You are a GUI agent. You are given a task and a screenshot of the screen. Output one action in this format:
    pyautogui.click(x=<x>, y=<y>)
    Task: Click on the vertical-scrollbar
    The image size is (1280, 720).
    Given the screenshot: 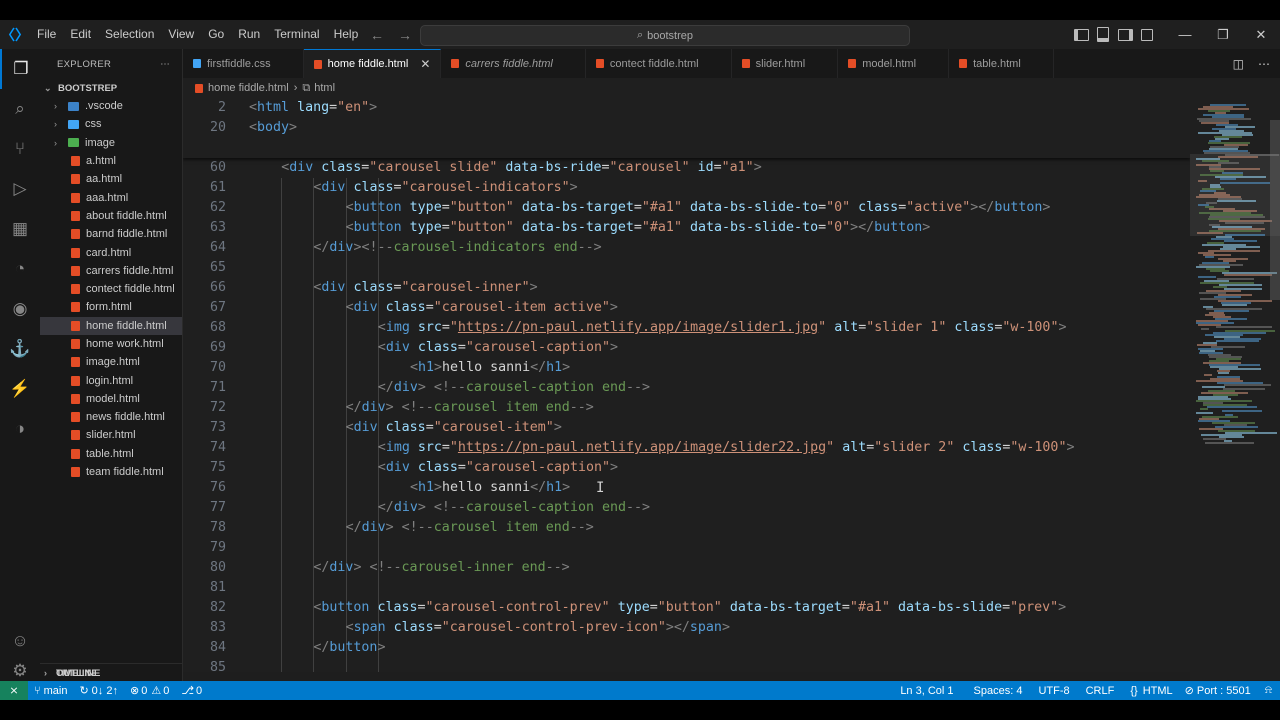 What is the action you would take?
    pyautogui.click(x=1275, y=210)
    